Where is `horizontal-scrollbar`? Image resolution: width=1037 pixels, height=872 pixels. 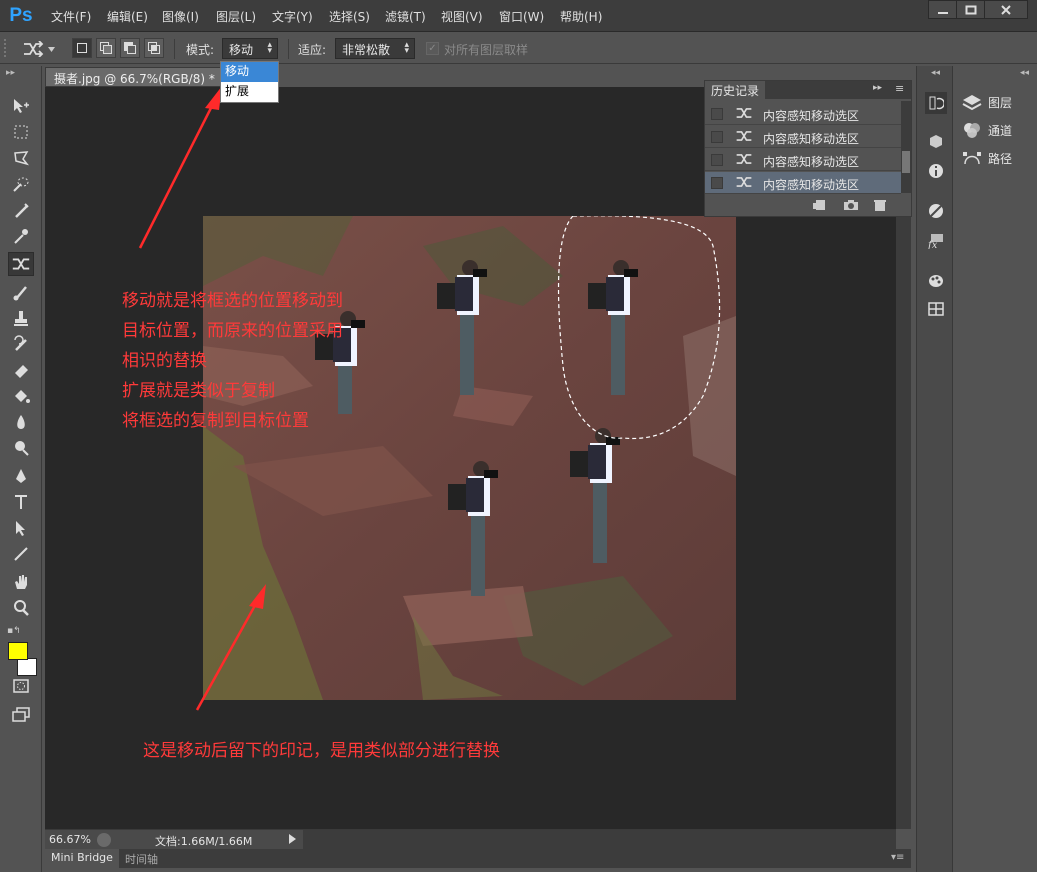
horizontal-scrollbar is located at coordinates (599, 839).